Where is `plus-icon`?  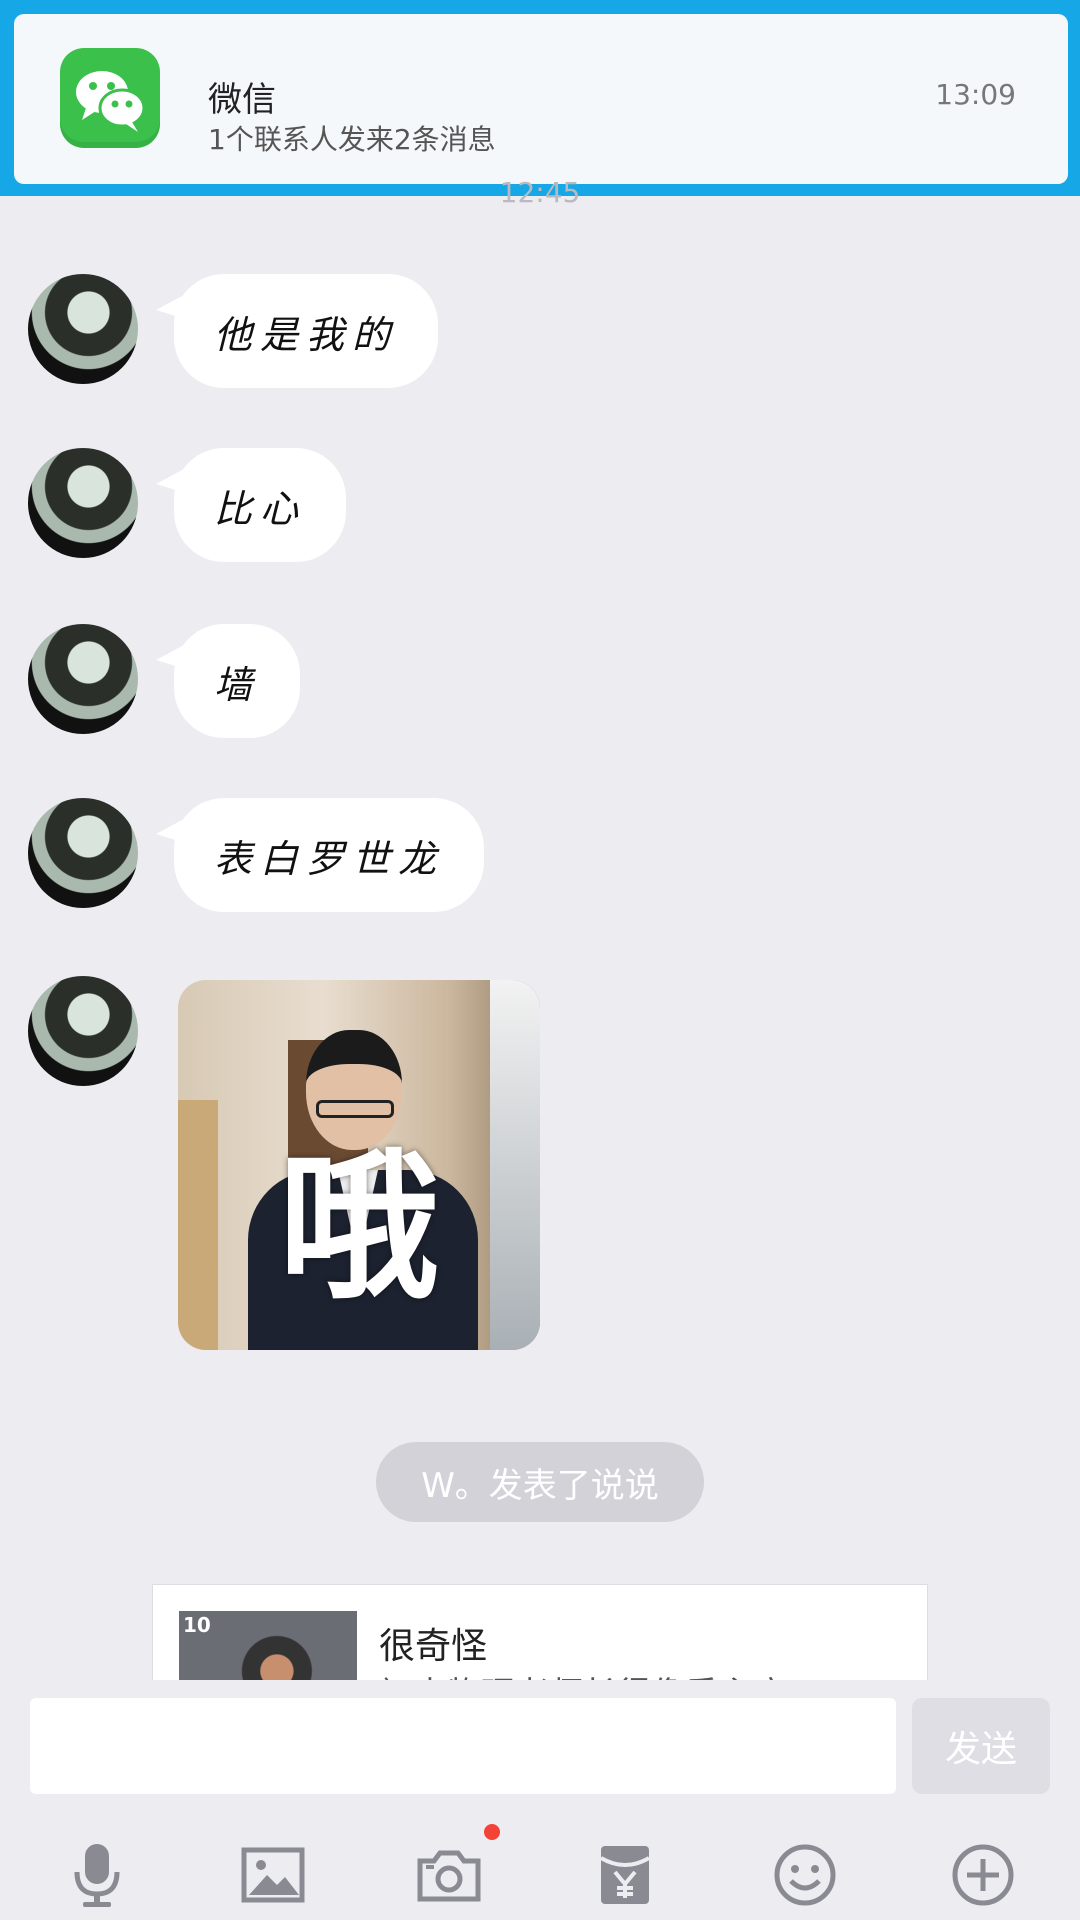
plus-icon is located at coordinates (983, 1875).